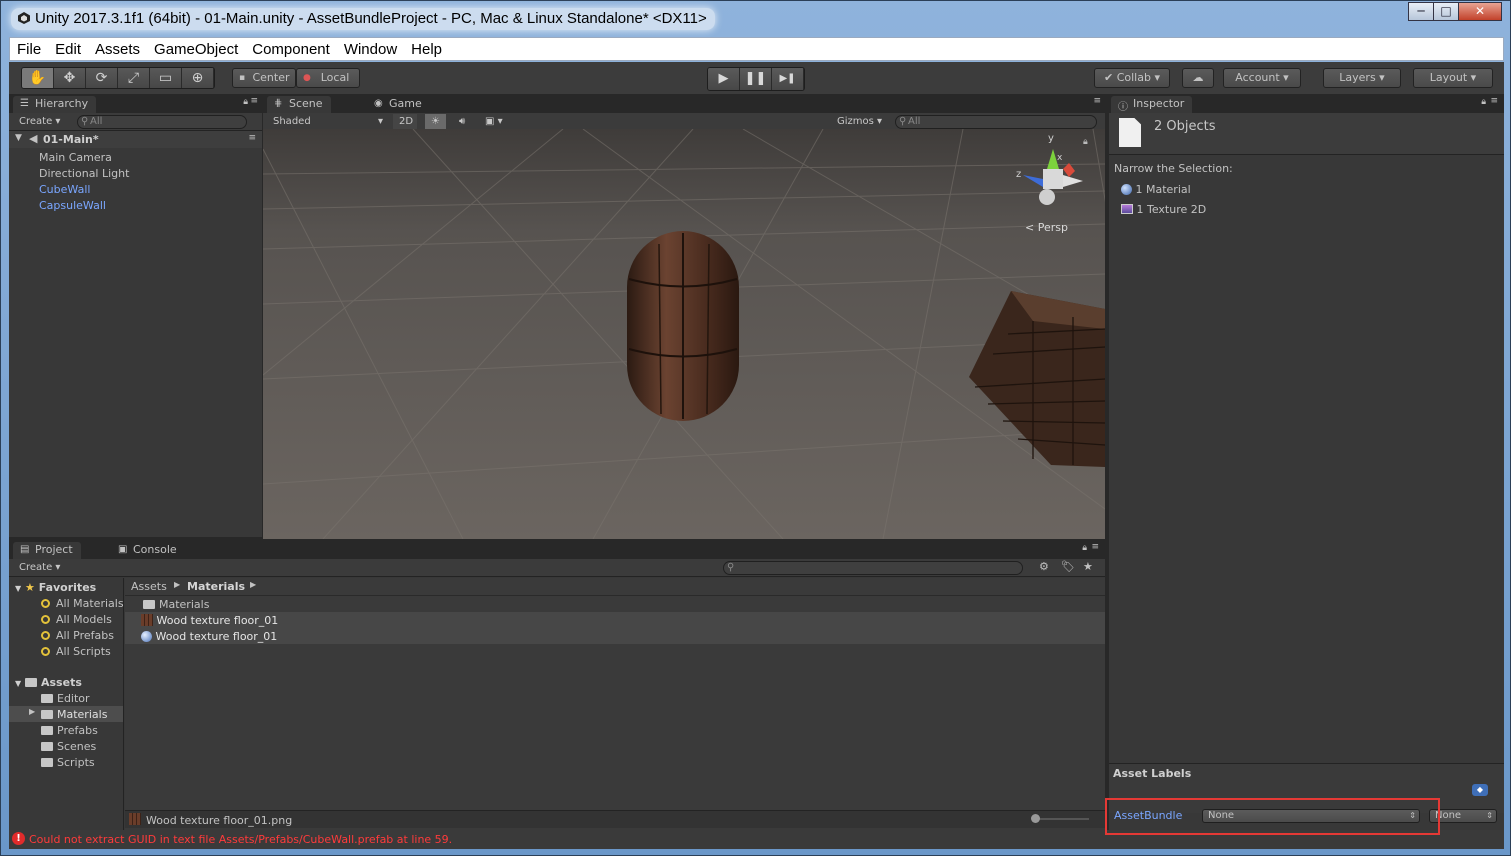  I want to click on pivot-center-button: ▪ Center, so click(264, 78).